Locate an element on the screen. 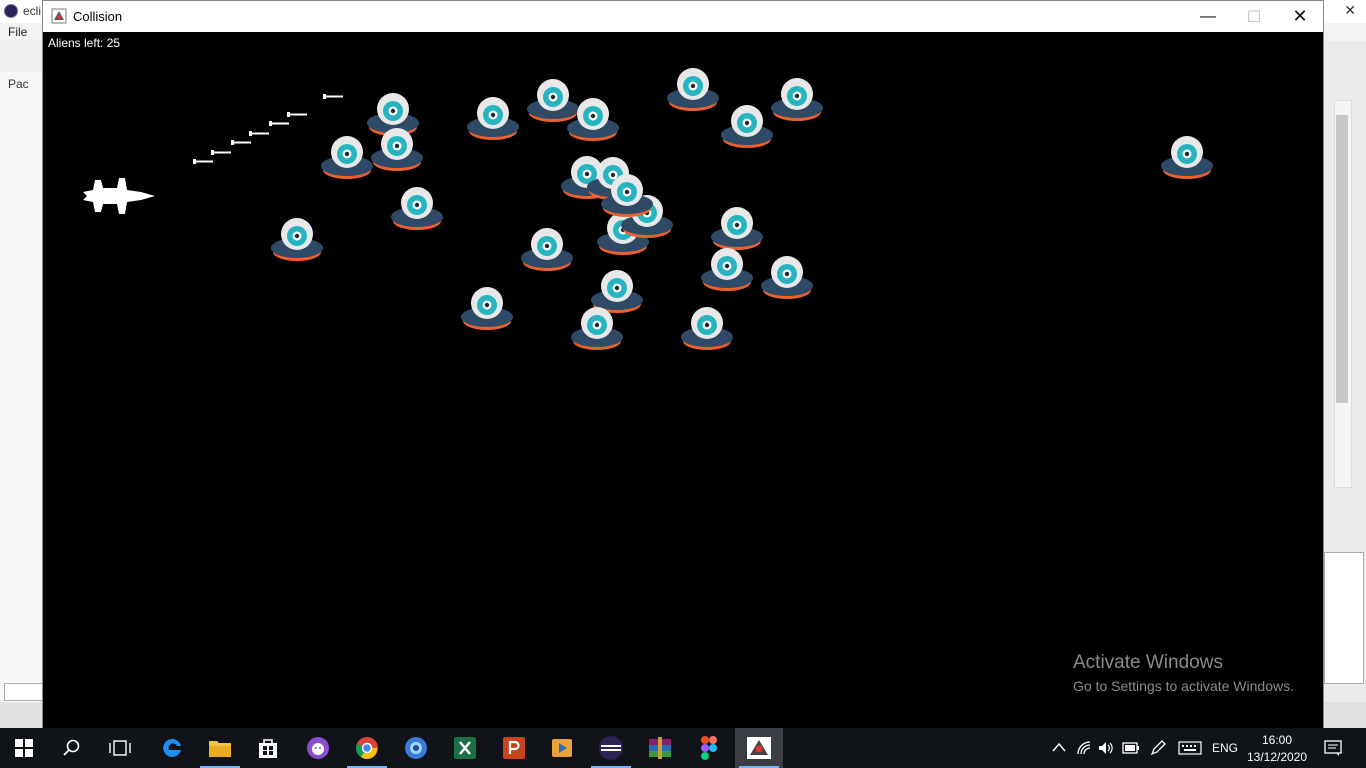 This screenshot has width=1366, height=768. taskbar-file-explorer is located at coordinates (220, 748).